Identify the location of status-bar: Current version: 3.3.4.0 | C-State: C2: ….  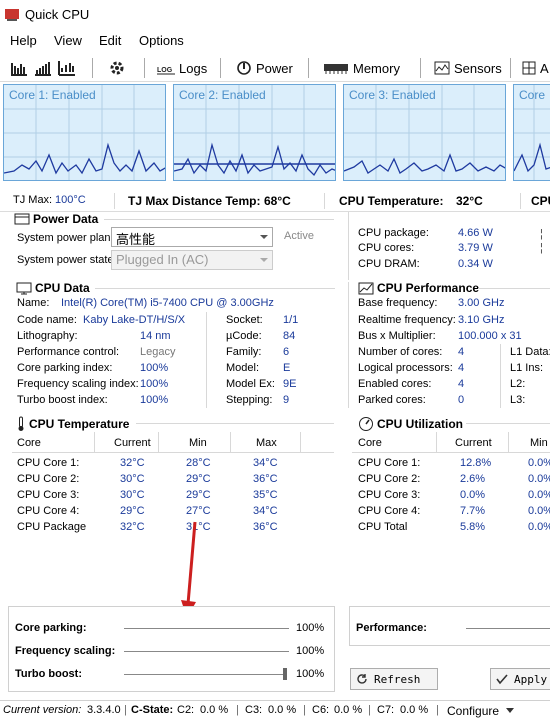
(275, 709).